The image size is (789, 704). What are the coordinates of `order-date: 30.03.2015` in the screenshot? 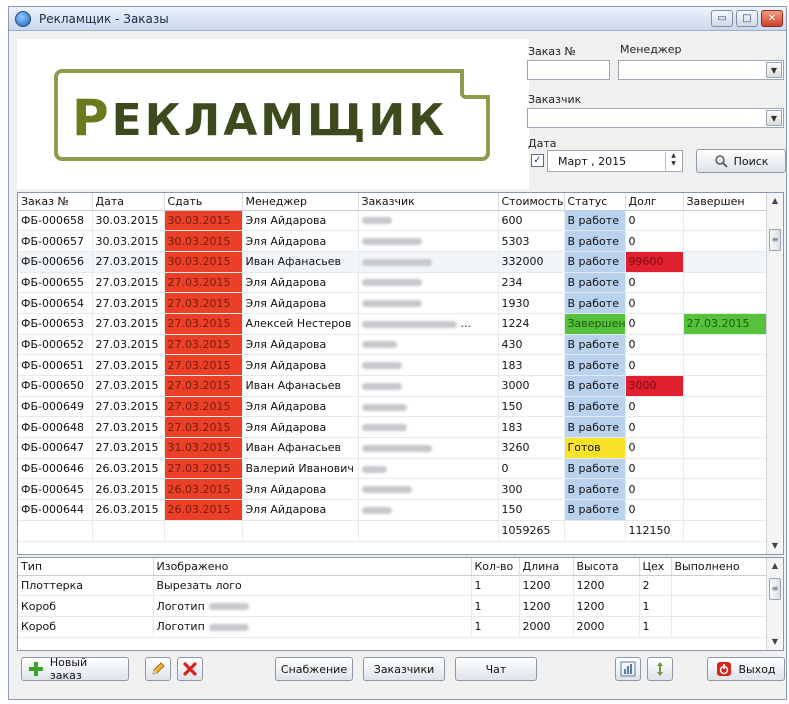 It's located at (128, 221).